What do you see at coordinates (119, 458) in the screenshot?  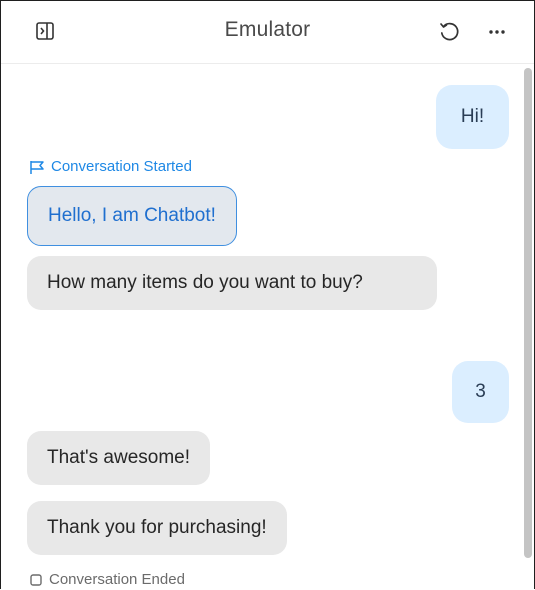 I see `bot-message: That's awesome!` at bounding box center [119, 458].